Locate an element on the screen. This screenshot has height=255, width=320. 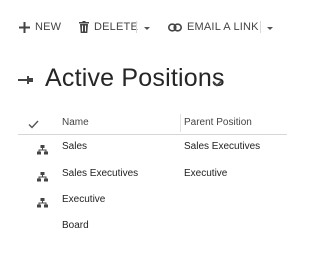
trash-icon is located at coordinates (84, 27).